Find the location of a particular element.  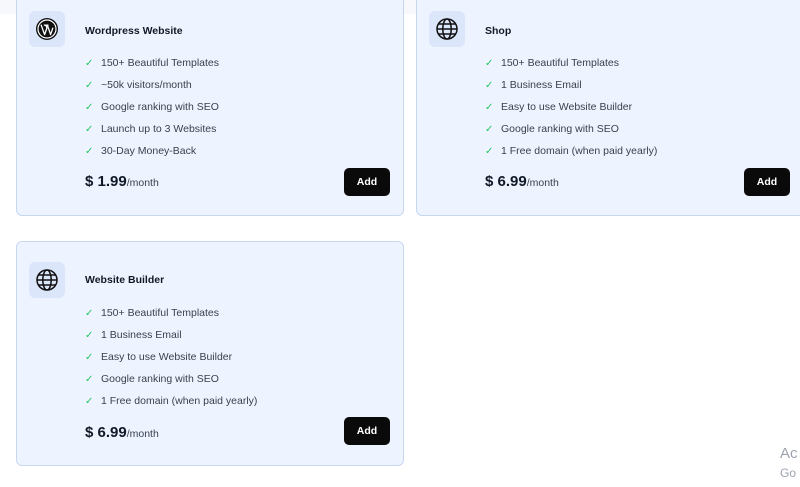

price-amount: $ 1.99 is located at coordinates (106, 181).